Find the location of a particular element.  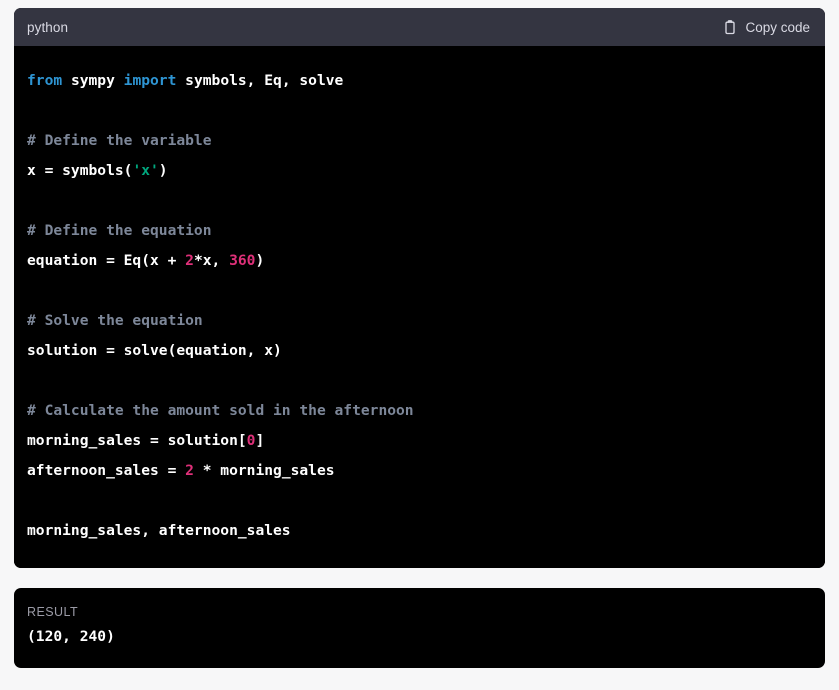

result-block-card: RESULT (120, 240) is located at coordinates (419, 628).